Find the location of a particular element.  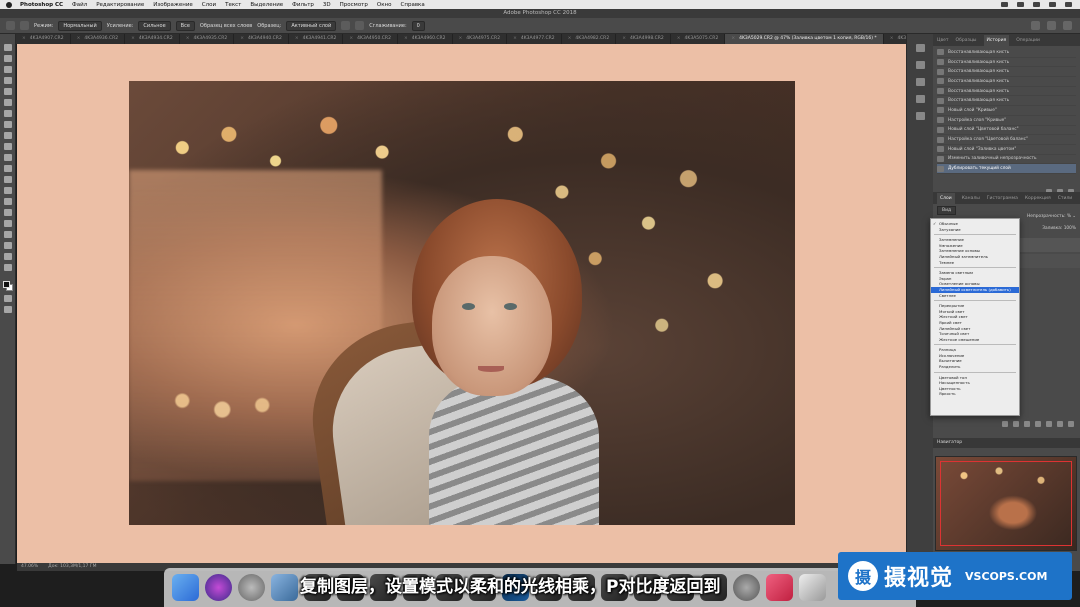

foreground-color-swatch is located at coordinates (6, 284).